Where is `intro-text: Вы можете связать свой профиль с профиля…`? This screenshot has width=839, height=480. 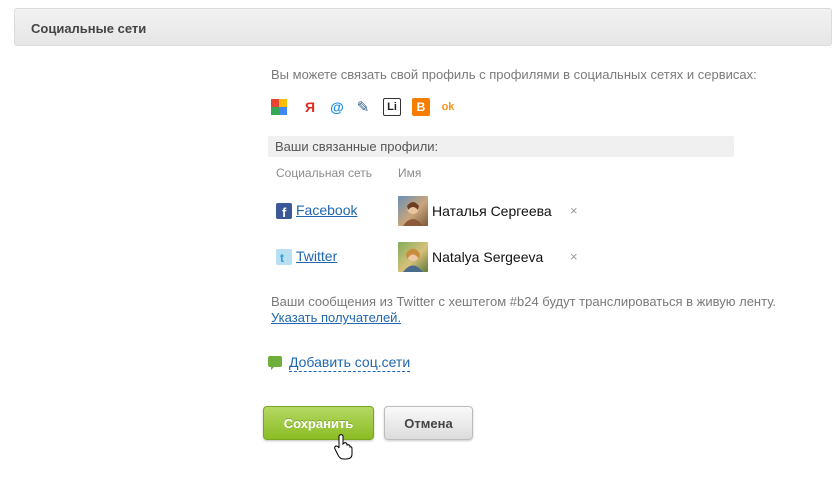 intro-text: Вы можете связать свой профиль с профиля… is located at coordinates (514, 74).